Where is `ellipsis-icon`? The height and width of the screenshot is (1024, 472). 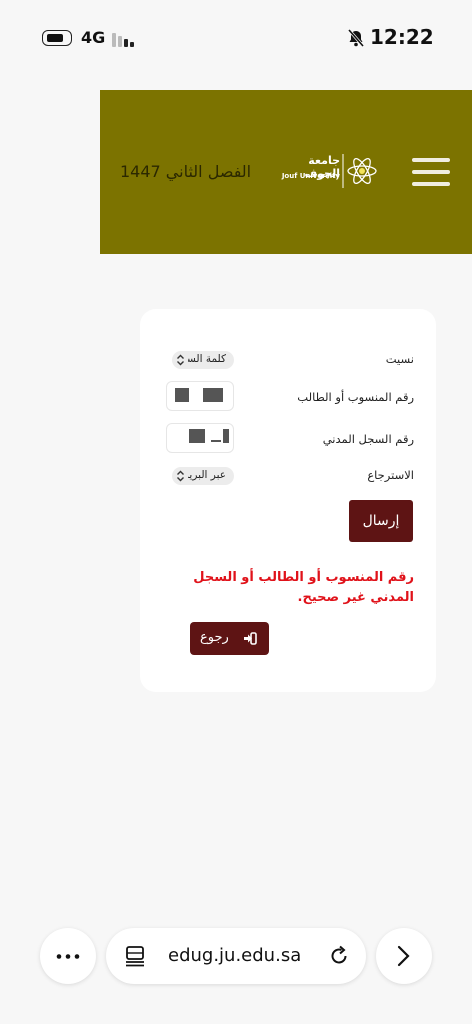 ellipsis-icon is located at coordinates (68, 956).